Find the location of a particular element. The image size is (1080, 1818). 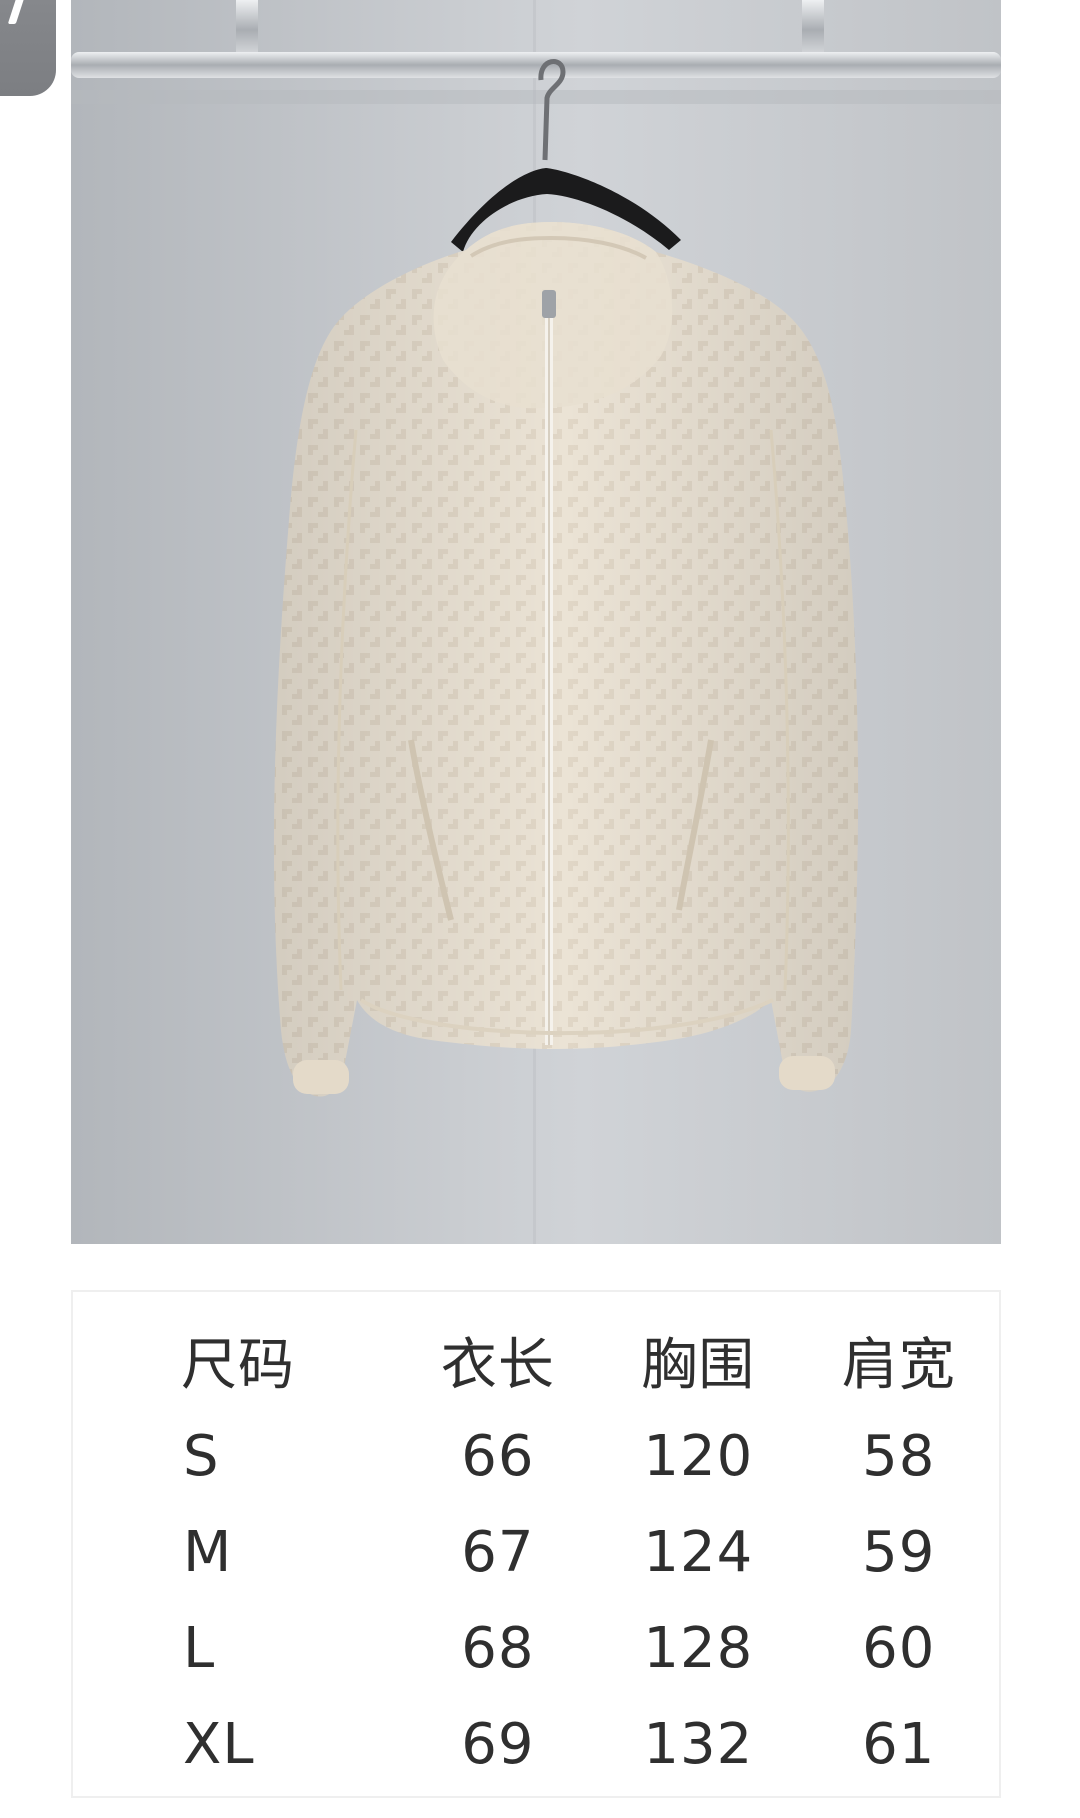

table-row: XL 69 132 61 is located at coordinates (536, 1744).